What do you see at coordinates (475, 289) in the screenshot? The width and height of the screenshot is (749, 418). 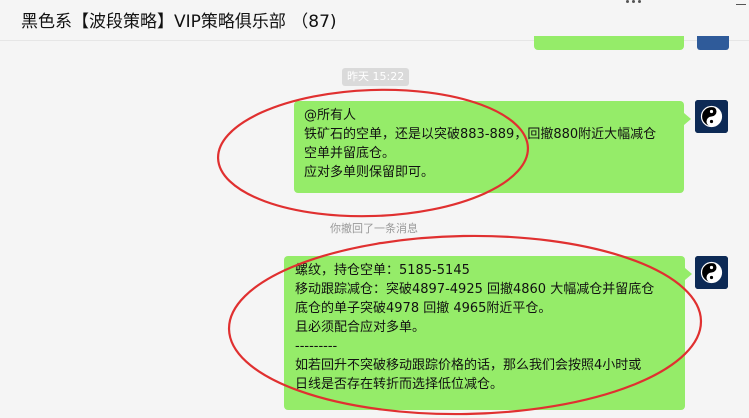 I see `message-line: 移动跟踪减仓：突破4897-4925 回撤4860 大幅减仓并留底仓` at bounding box center [475, 289].